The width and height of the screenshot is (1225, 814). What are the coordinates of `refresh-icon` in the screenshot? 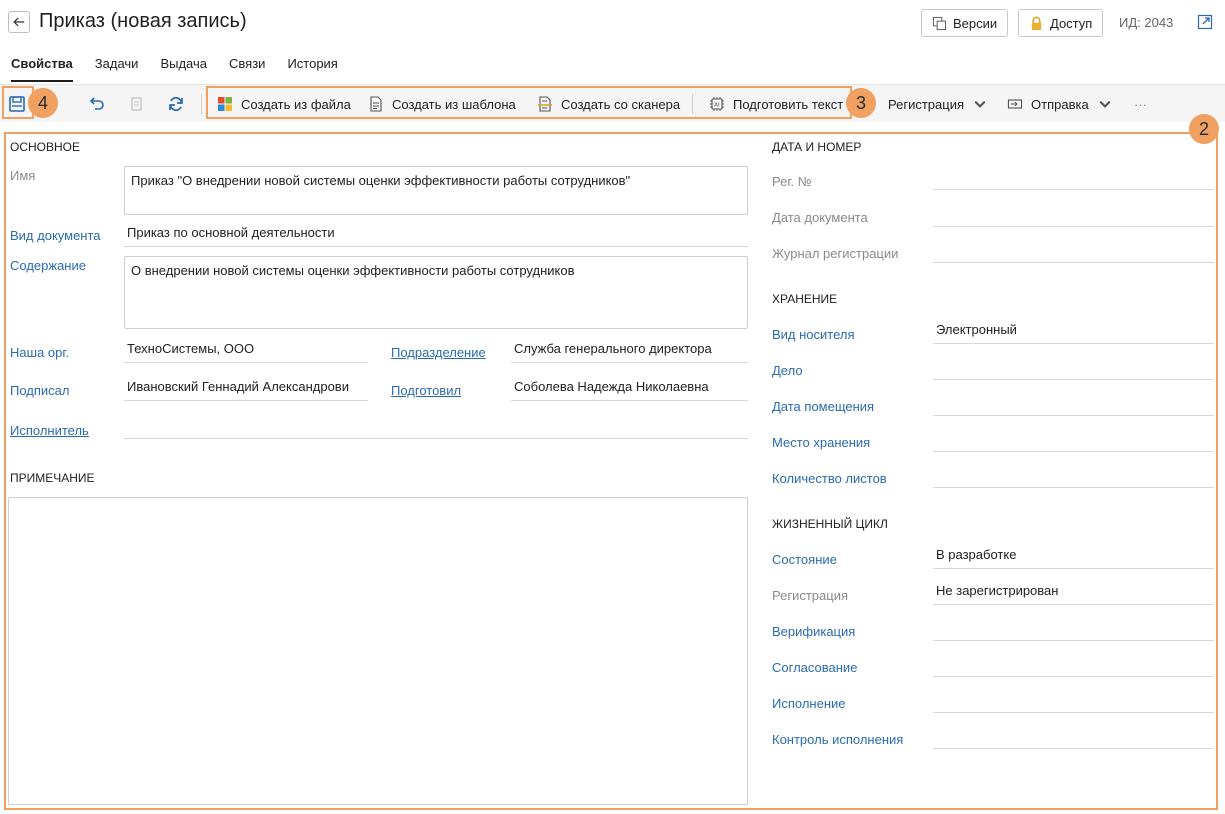 It's located at (176, 104).